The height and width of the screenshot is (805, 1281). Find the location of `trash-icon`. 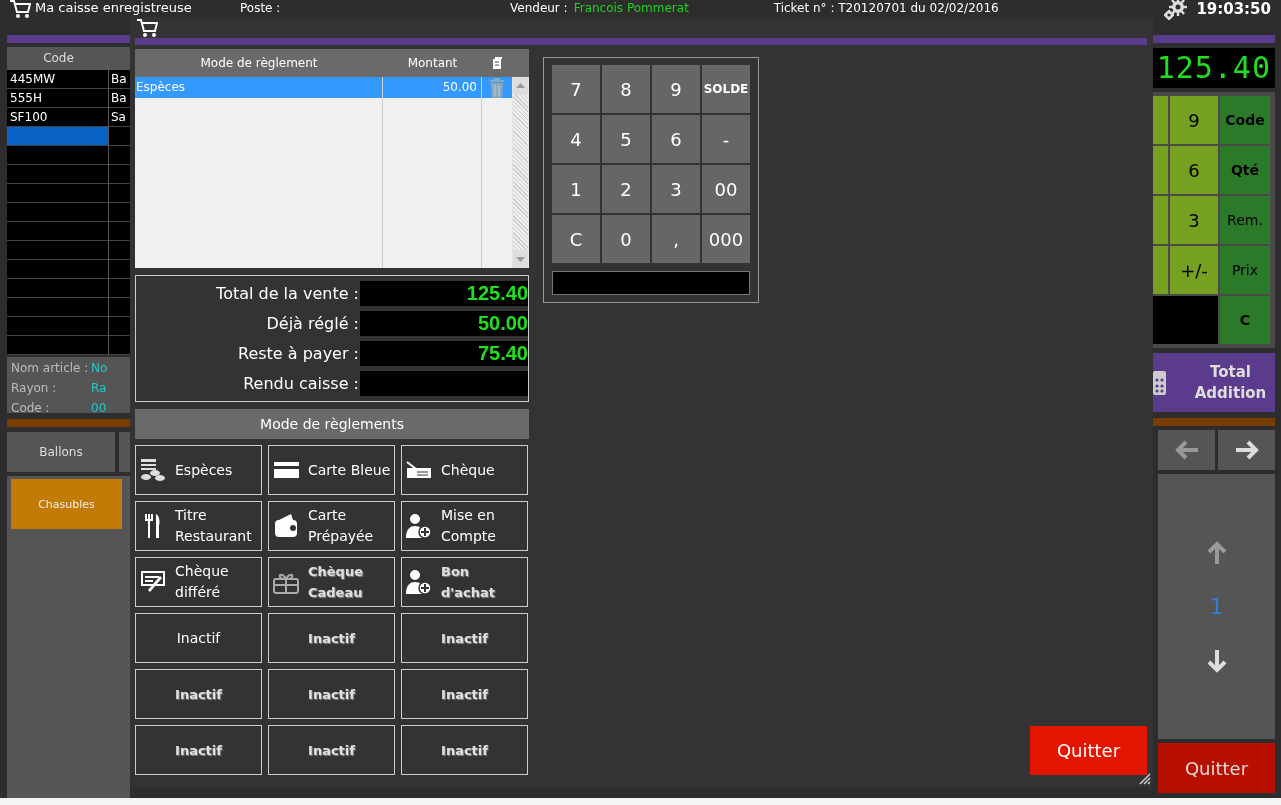

trash-icon is located at coordinates (497, 87).